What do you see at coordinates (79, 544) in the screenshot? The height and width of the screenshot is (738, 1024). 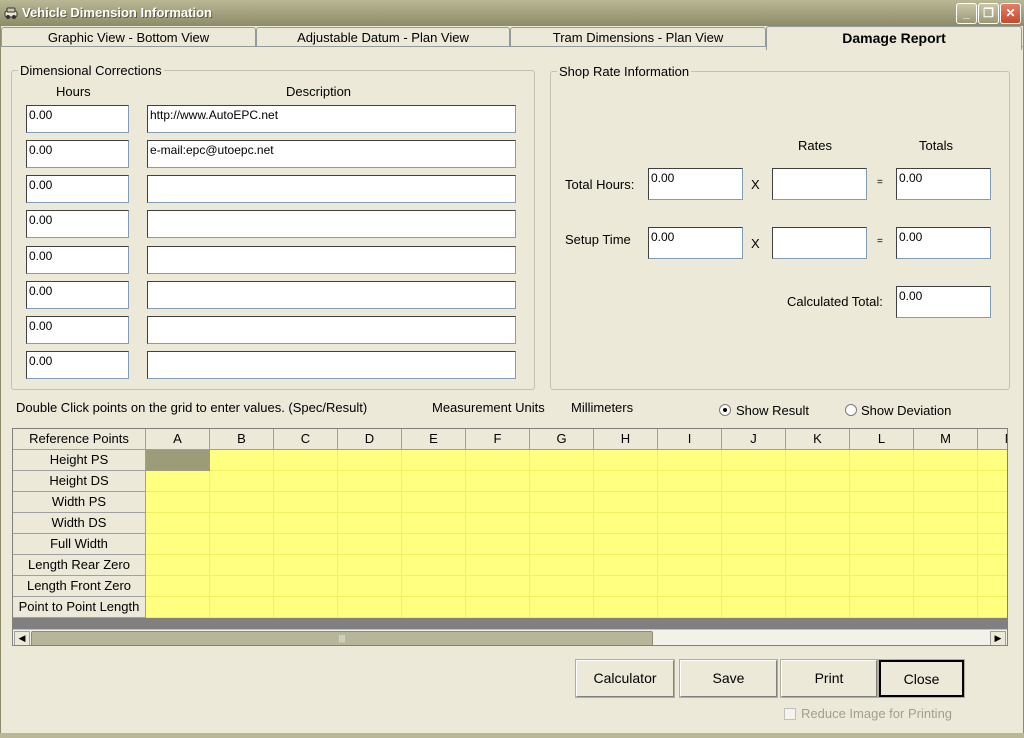 I see `grid-row-header: Full Width` at bounding box center [79, 544].